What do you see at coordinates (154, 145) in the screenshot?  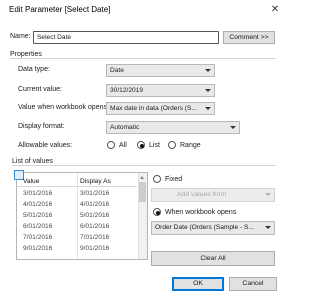 I see `radio-list-label: List` at bounding box center [154, 145].